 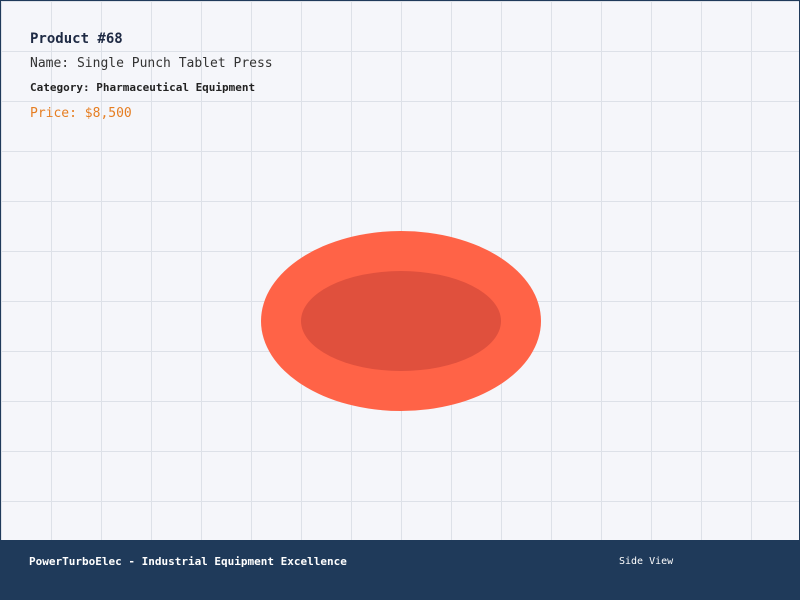 What do you see at coordinates (646, 561) in the screenshot?
I see `footer-view-label: Side View` at bounding box center [646, 561].